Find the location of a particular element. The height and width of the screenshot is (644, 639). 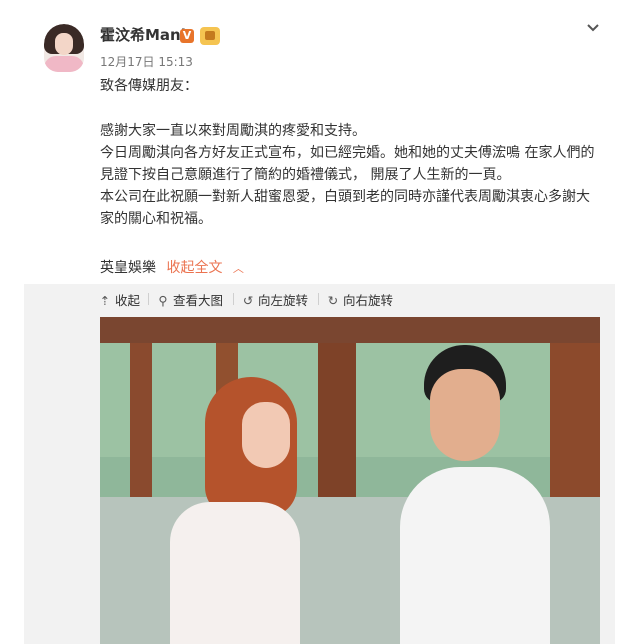

rotate-left-button: ↺ 向左旋转 is located at coordinates (274, 299).